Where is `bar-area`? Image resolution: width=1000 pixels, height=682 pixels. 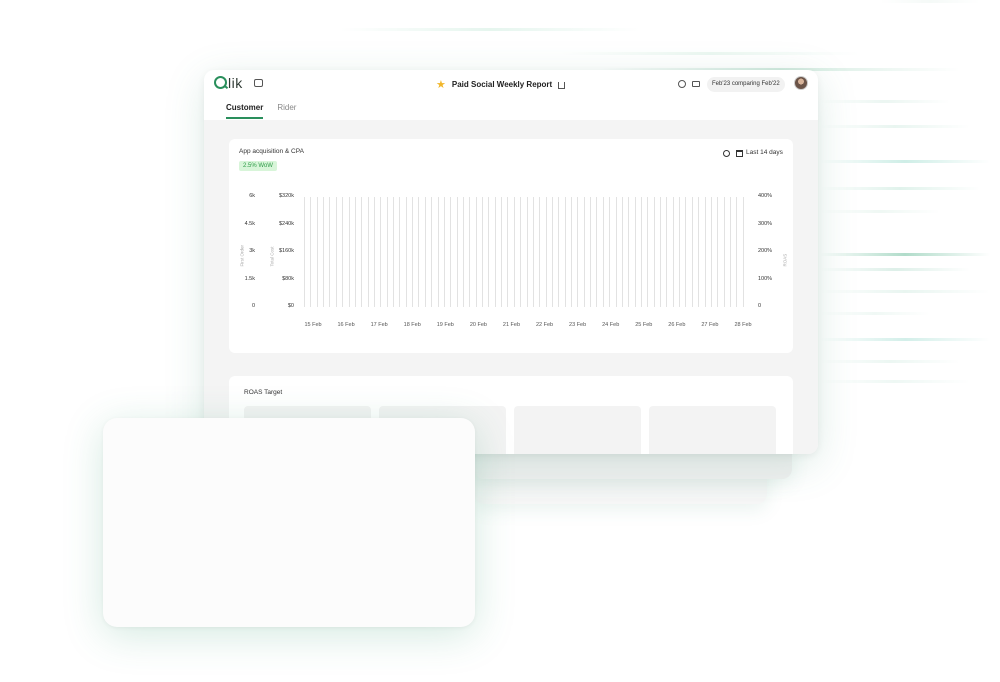
bar-area is located at coordinates (524, 252).